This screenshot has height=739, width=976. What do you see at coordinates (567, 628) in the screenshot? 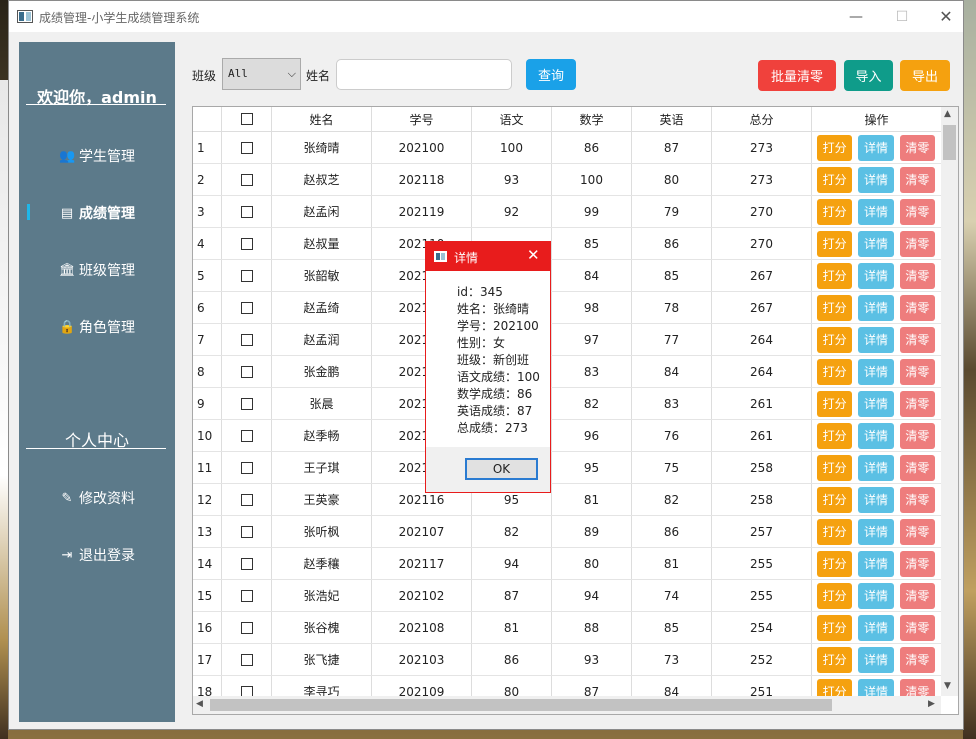
I see `table-row: 16 张谷槐 202108 81 88 85 254 打分 详情 清零` at bounding box center [567, 628].